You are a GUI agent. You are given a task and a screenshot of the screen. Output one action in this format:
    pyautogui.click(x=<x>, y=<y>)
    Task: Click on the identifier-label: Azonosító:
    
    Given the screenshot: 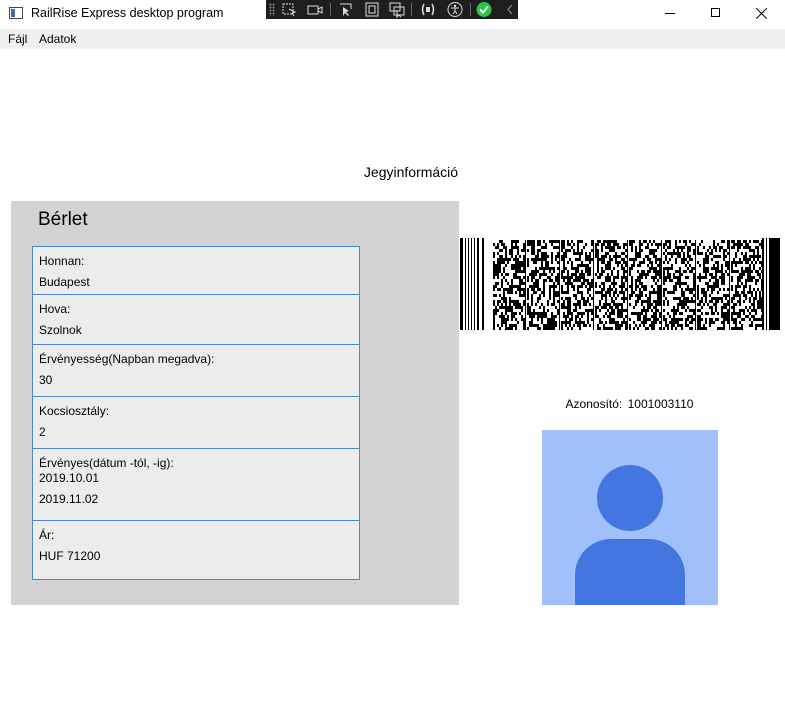 What is the action you would take?
    pyautogui.click(x=594, y=404)
    